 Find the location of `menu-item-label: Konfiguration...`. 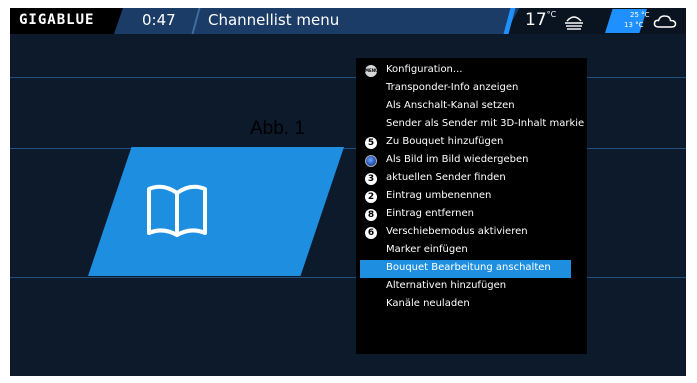

menu-item-label: Konfiguration... is located at coordinates (424, 69).